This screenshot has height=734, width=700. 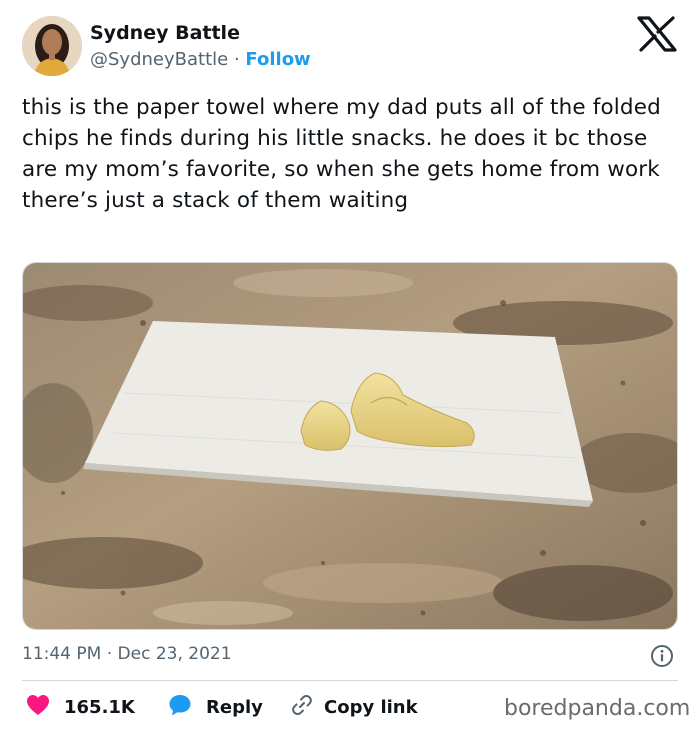 What do you see at coordinates (277, 59) in the screenshot?
I see `follow-button: Follow` at bounding box center [277, 59].